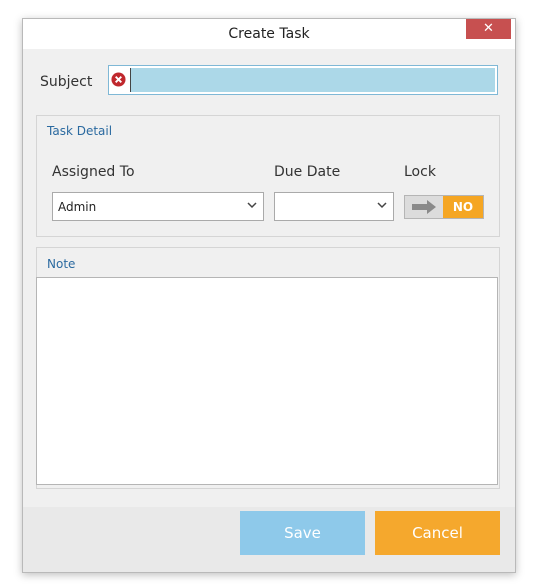 The image size is (534, 587). I want to click on save-button: Save, so click(302, 533).